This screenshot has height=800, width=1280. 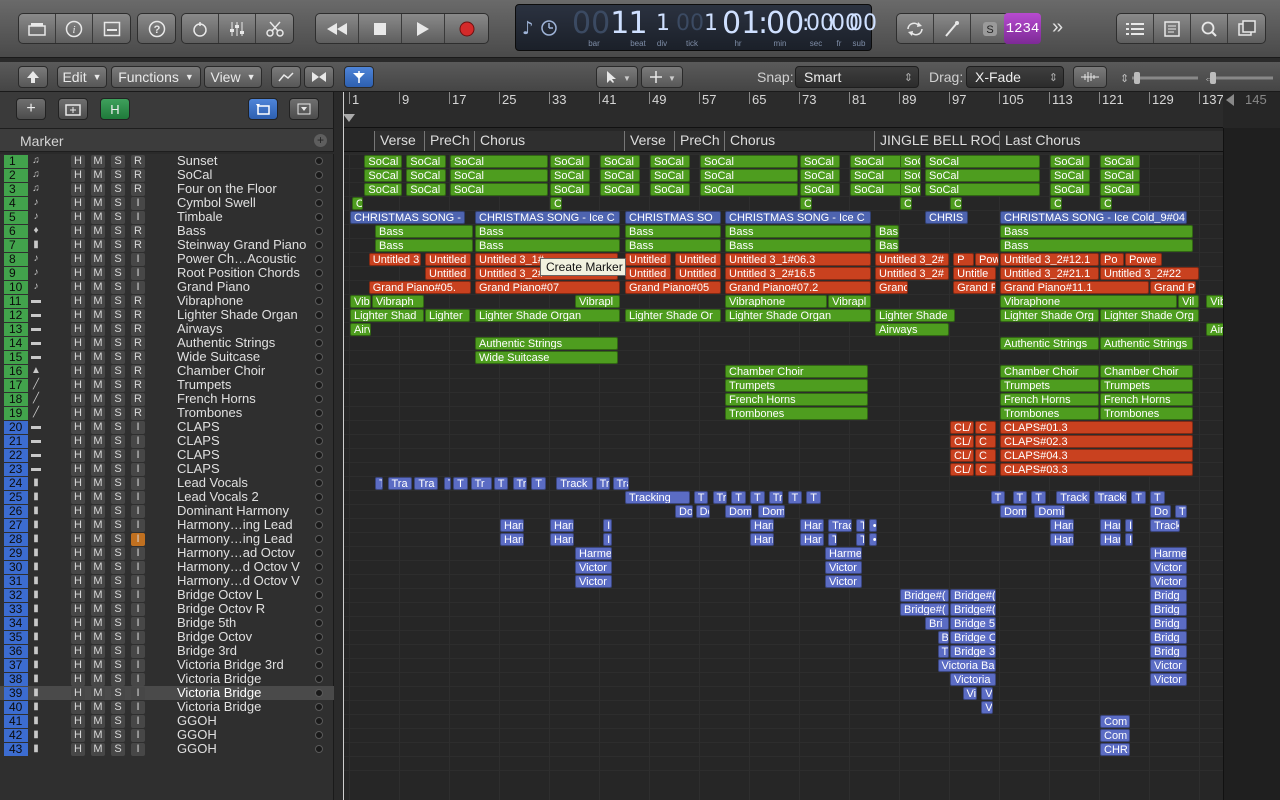 I want to click on region: Bridg, so click(x=1168, y=637).